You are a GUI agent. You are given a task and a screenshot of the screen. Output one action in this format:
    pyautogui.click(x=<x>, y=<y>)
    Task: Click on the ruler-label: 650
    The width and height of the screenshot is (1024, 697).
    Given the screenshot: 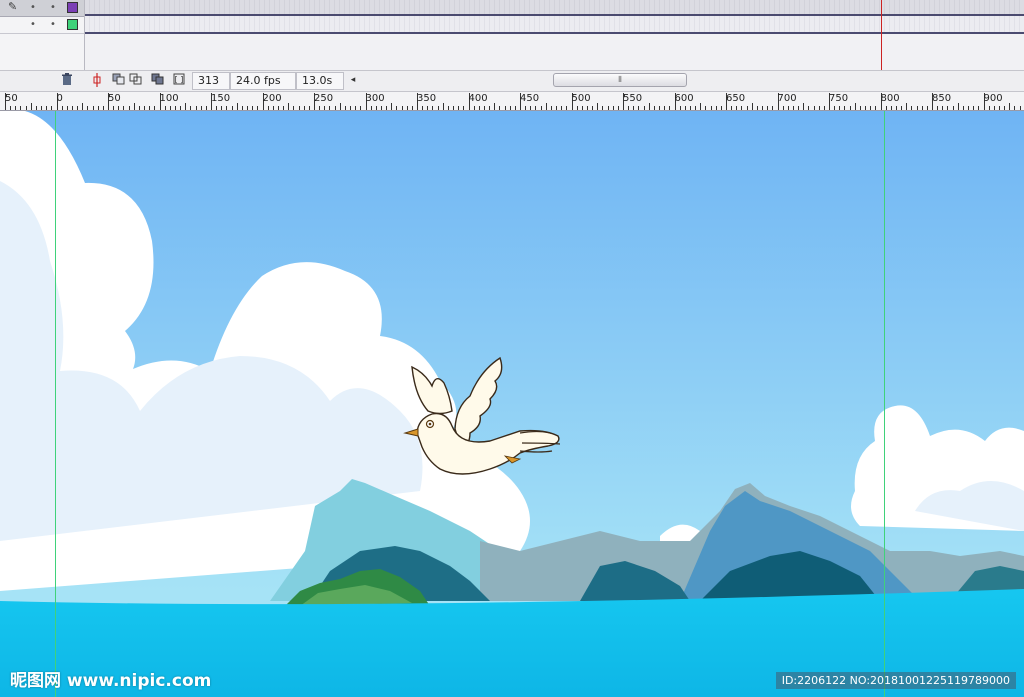 What is the action you would take?
    pyautogui.click(x=736, y=98)
    